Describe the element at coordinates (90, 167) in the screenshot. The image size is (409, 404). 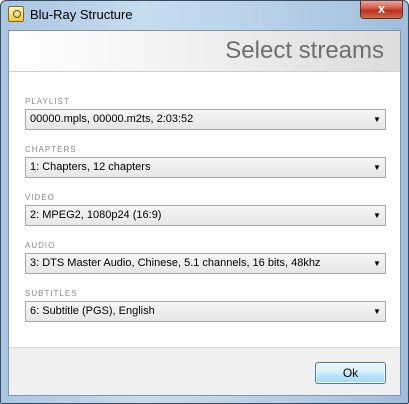
I see `chapters-value: 1: Chapters, 12 chapters` at that location.